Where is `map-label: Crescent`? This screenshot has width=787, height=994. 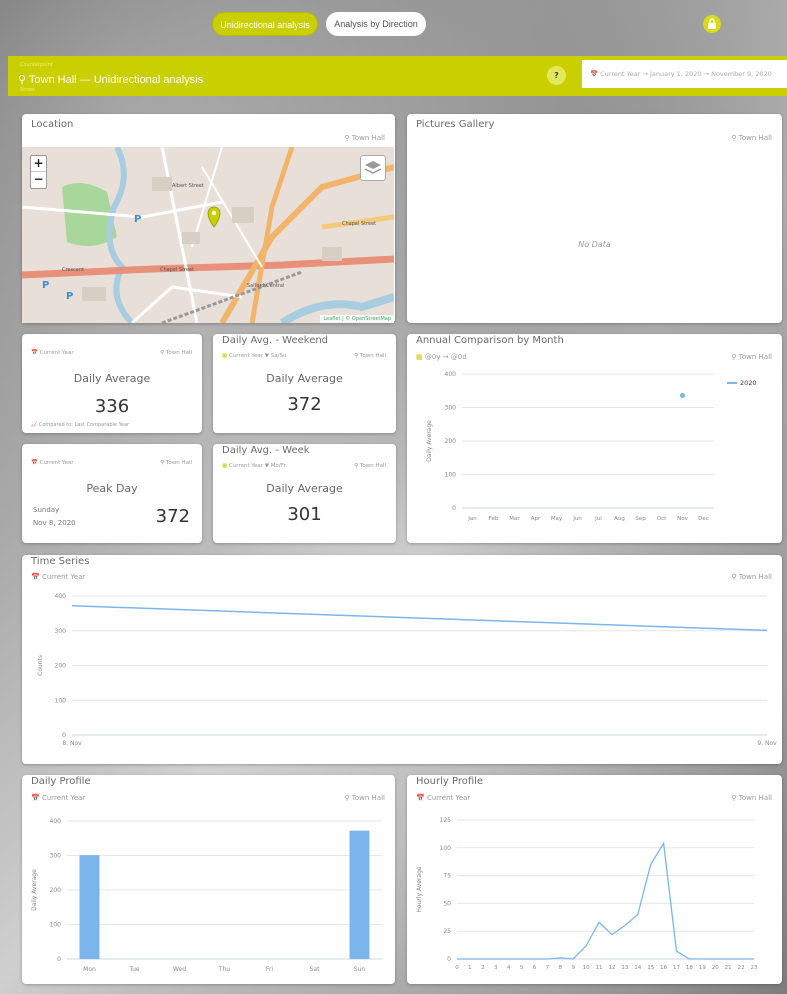
map-label: Crescent is located at coordinates (73, 270).